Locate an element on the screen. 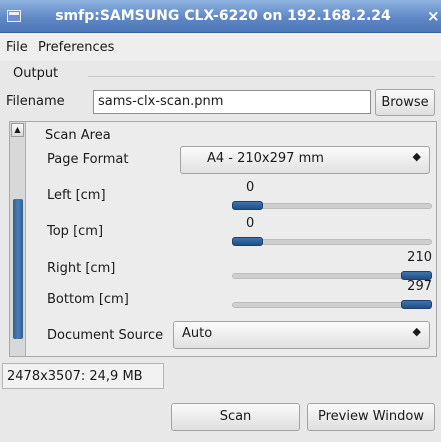 The image size is (441, 442). bottom-label: Bottom [cm] is located at coordinates (88, 299).